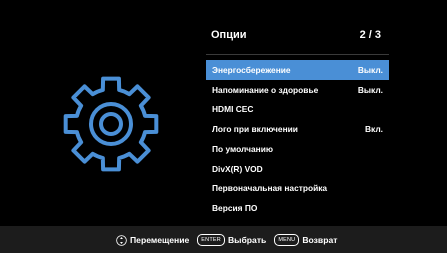 The width and height of the screenshot is (447, 253). Describe the element at coordinates (111, 124) in the screenshot. I see `gear-icon` at that location.